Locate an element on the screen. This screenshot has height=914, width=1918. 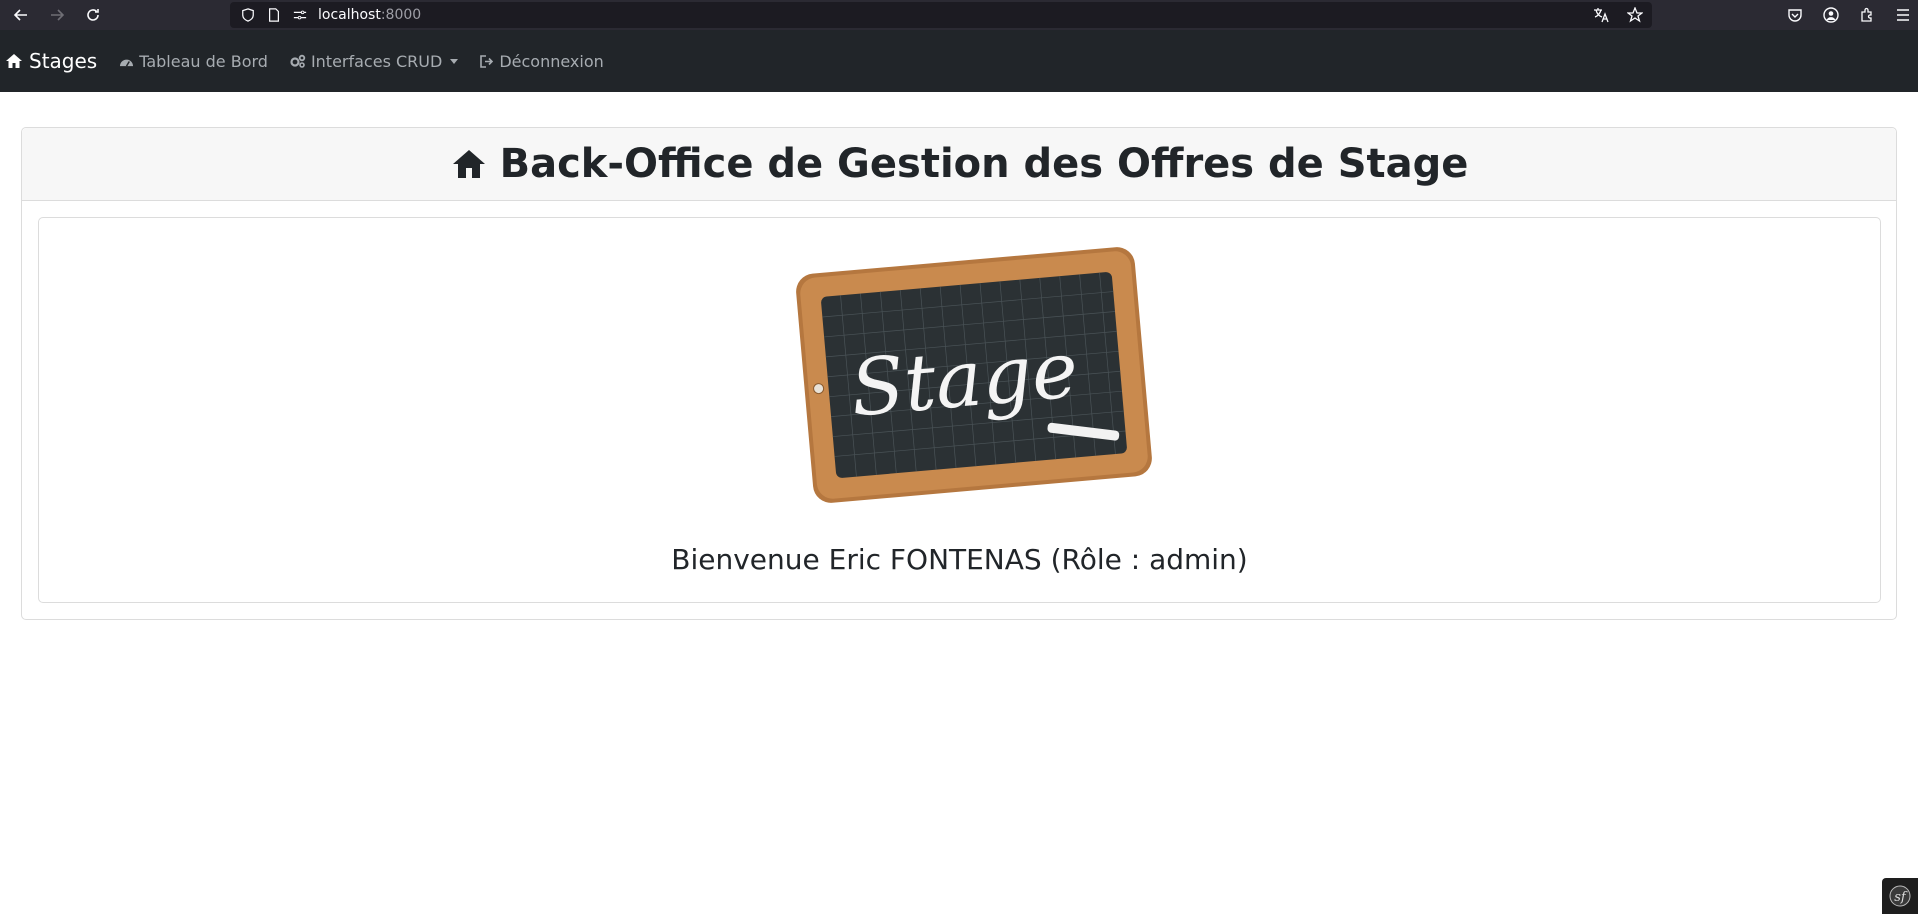
chevron-down-icon is located at coordinates (454, 61).